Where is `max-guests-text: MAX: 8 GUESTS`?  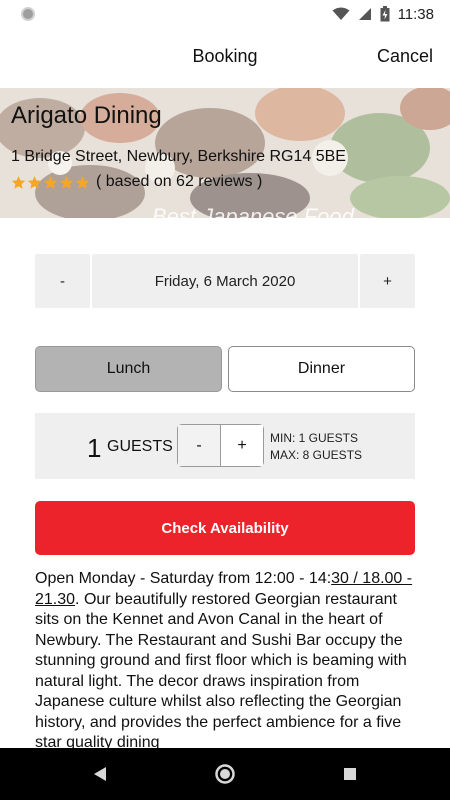 max-guests-text: MAX: 8 GUESTS is located at coordinates (316, 455).